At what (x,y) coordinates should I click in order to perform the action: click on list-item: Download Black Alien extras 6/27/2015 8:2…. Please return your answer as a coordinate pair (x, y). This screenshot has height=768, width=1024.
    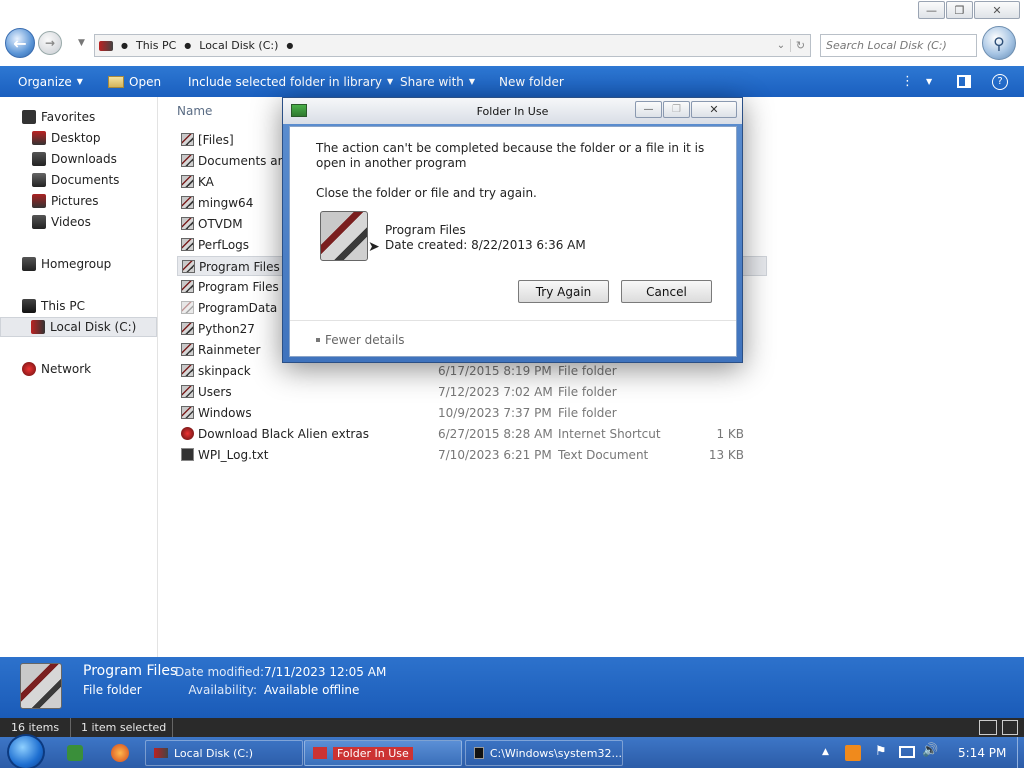
    Looking at the image, I should click on (472, 434).